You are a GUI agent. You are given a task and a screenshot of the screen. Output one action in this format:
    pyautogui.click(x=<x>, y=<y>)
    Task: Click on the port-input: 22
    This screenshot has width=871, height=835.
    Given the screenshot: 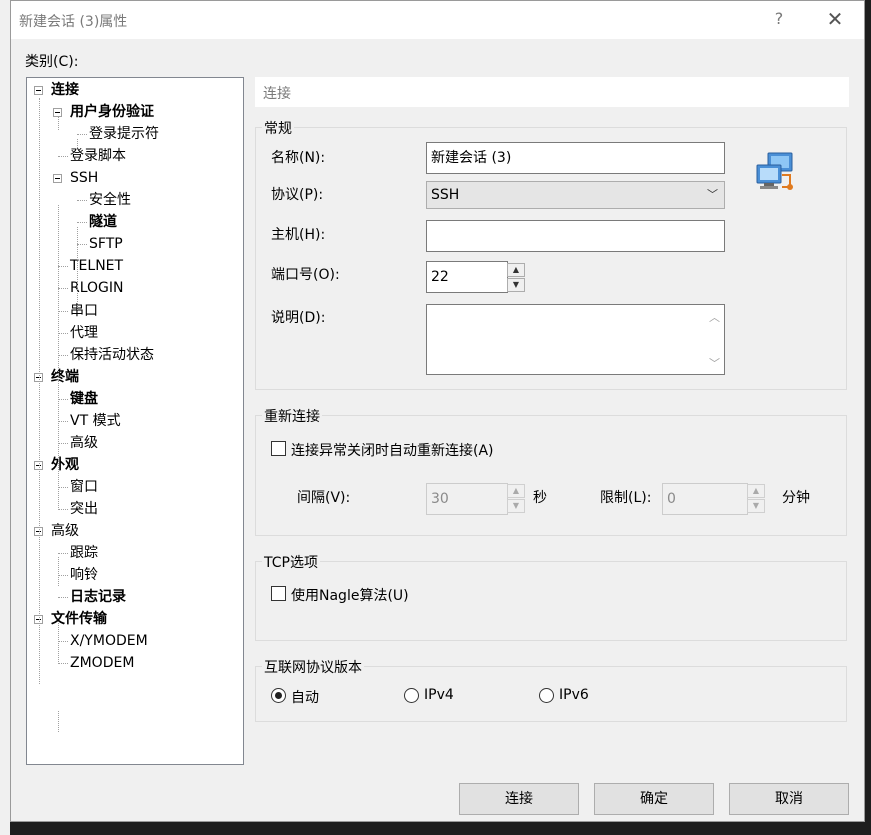 What is the action you would take?
    pyautogui.click(x=467, y=277)
    